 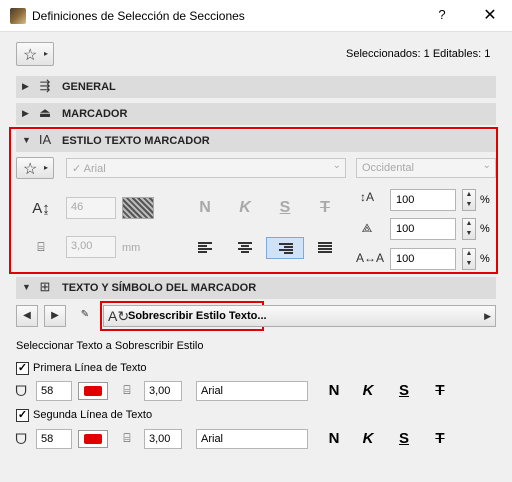 What do you see at coordinates (423, 200) in the screenshot?
I see `width-factor-field: 100` at bounding box center [423, 200].